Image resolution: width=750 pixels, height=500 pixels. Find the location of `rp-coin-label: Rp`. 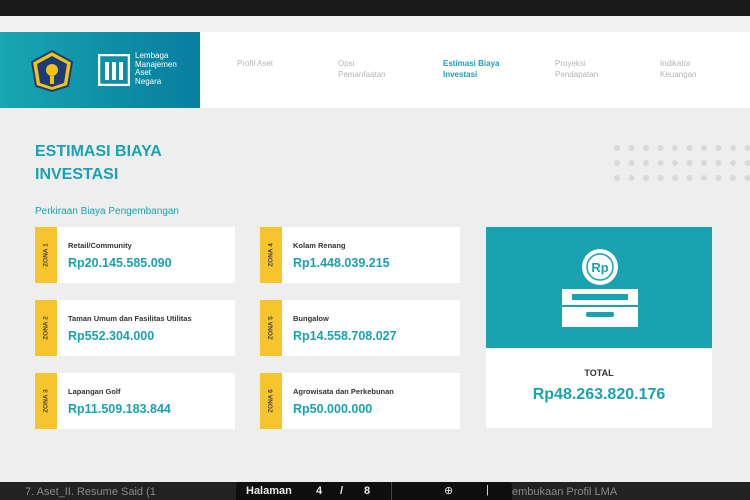

rp-coin-label: Rp is located at coordinates (599, 267).